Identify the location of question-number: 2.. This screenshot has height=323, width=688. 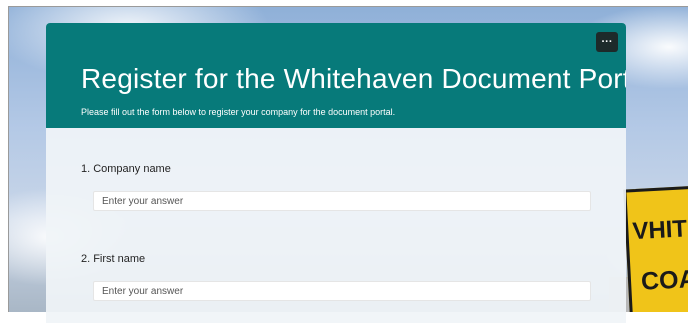
(86, 259).